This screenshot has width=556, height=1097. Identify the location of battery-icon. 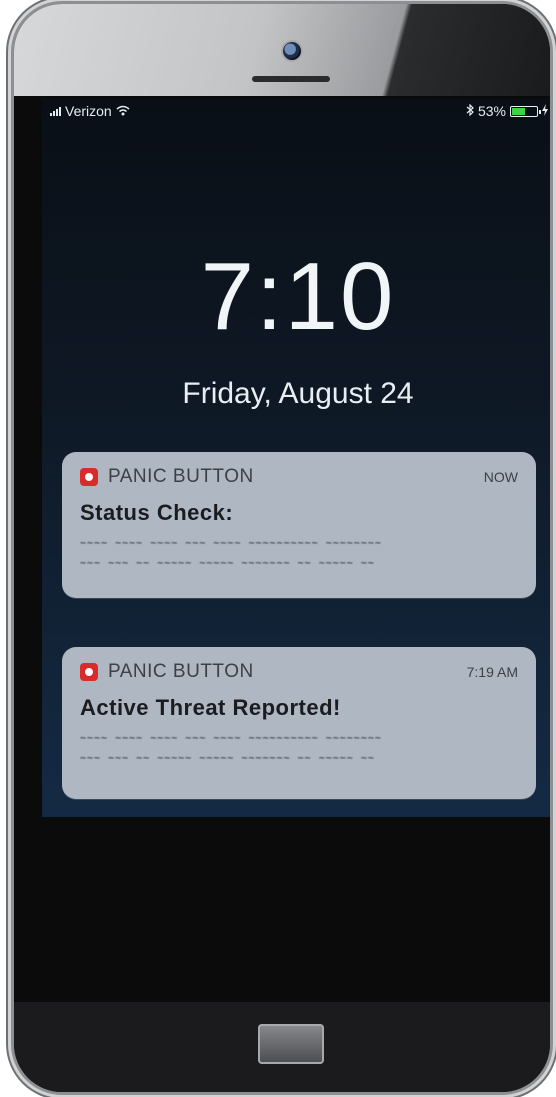
(525, 111).